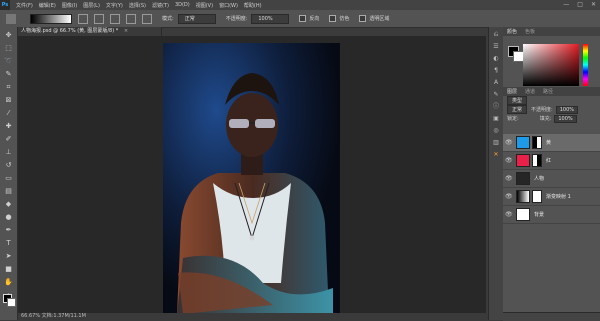 This screenshot has height=321, width=600. I want to click on menu-3d: 3D(D), so click(182, 5).